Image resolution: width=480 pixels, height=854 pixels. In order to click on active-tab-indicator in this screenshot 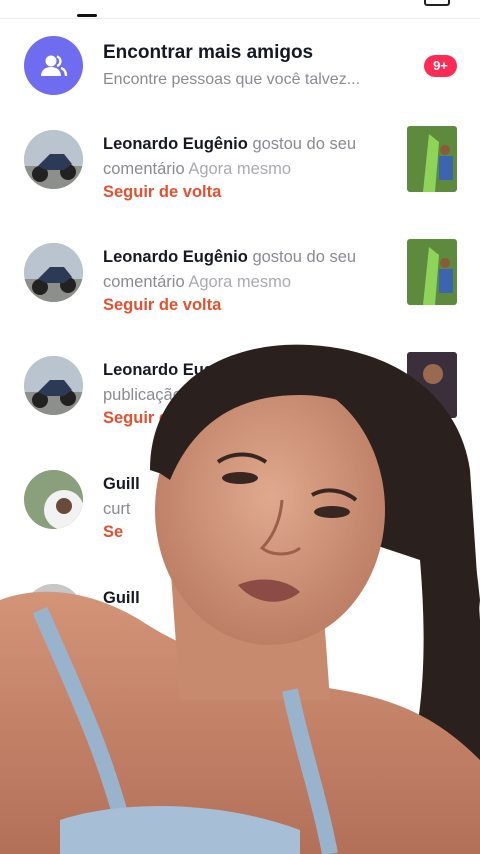, I will do `click(87, 15)`.